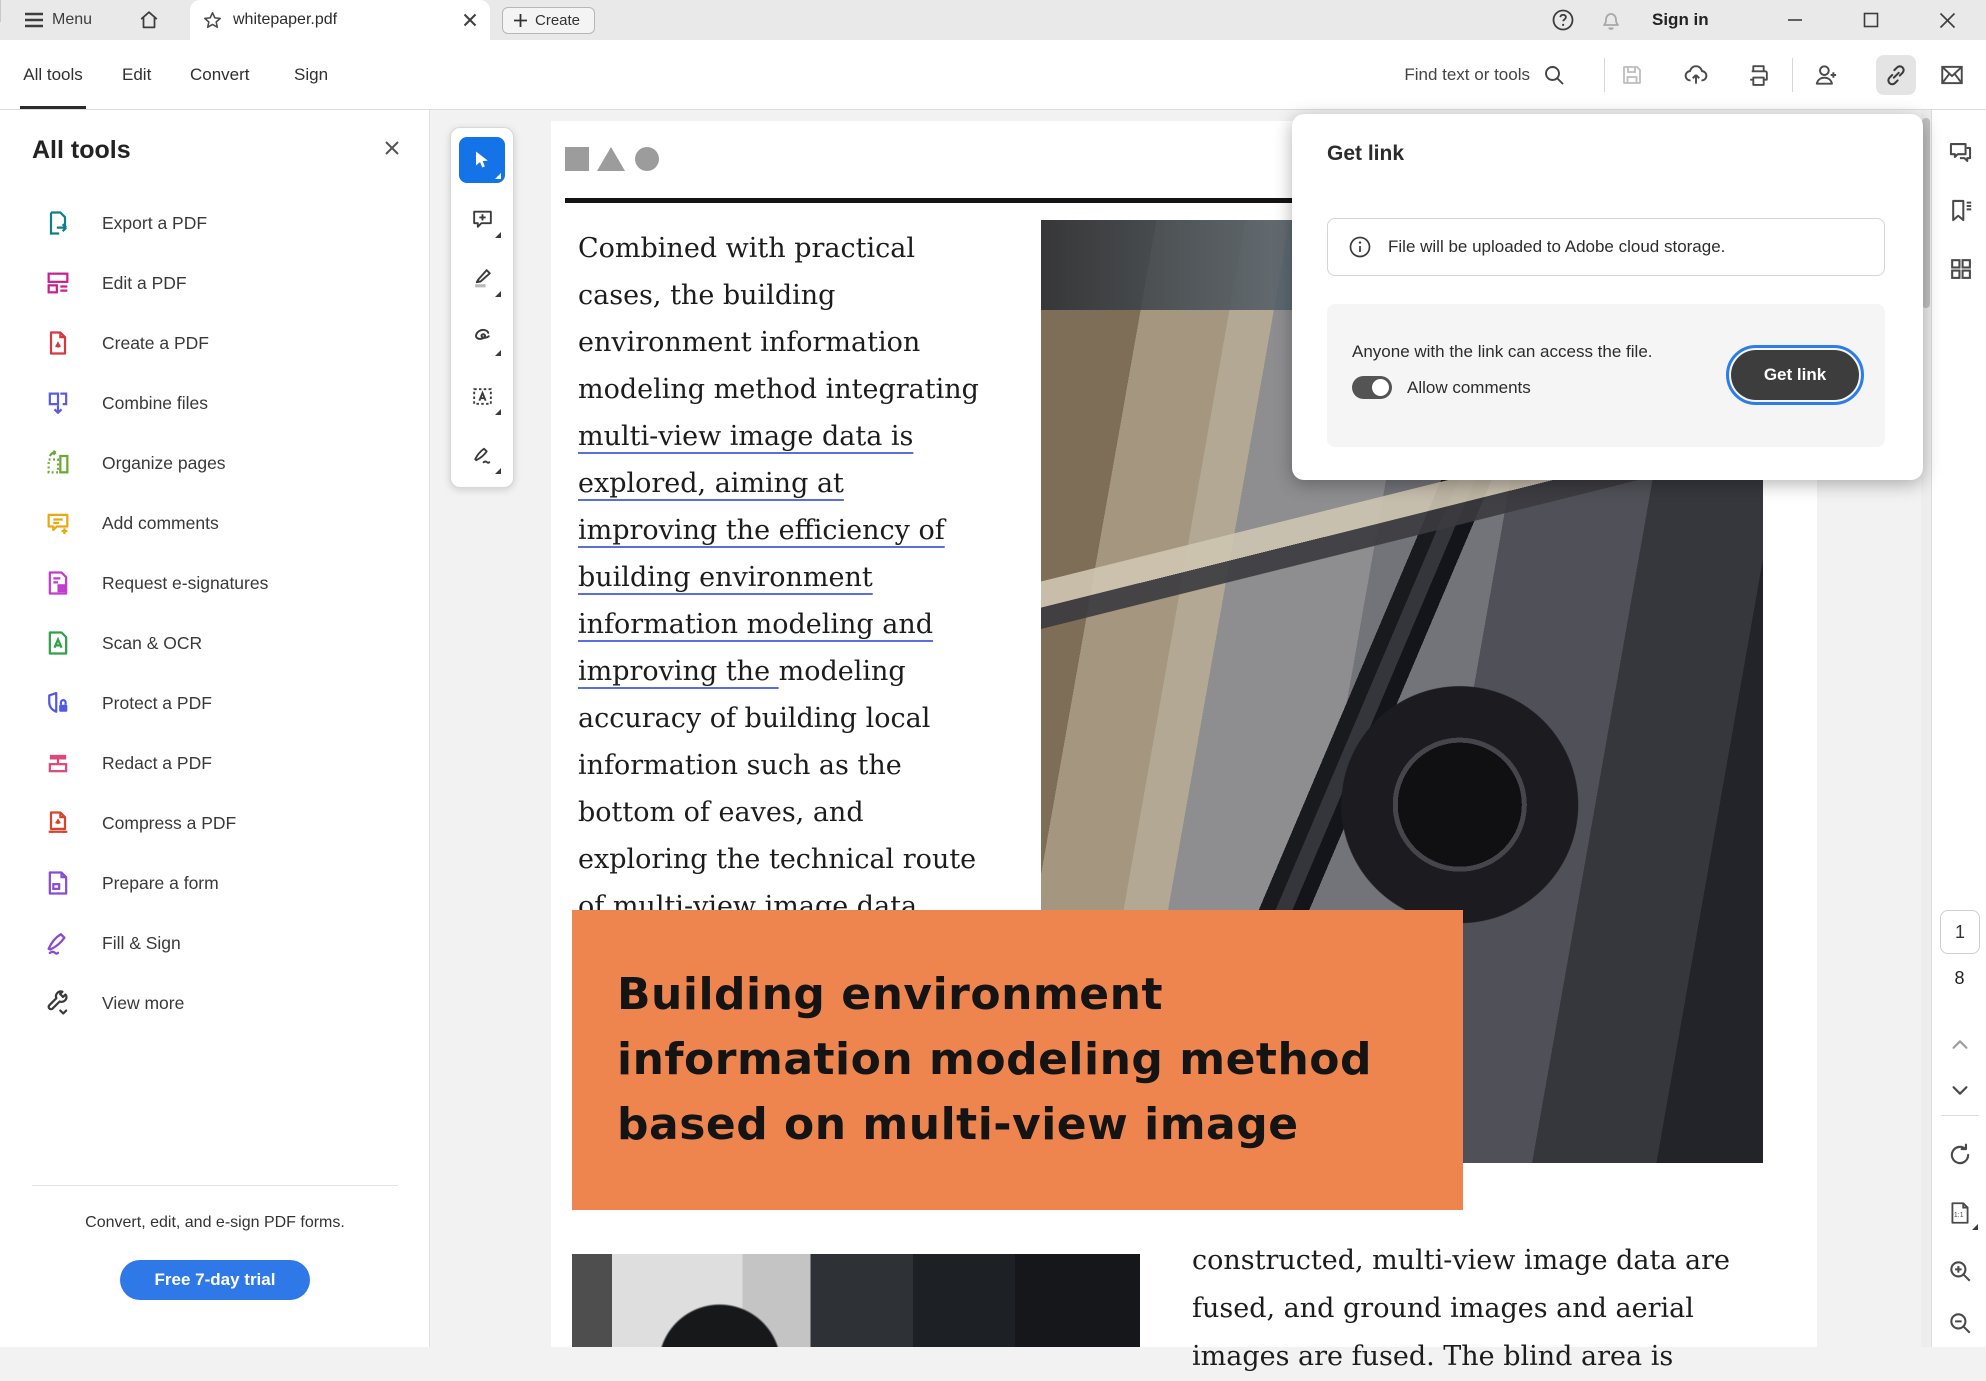 The width and height of the screenshot is (1986, 1381). What do you see at coordinates (136, 74) in the screenshot?
I see `tab-edit: Edit` at bounding box center [136, 74].